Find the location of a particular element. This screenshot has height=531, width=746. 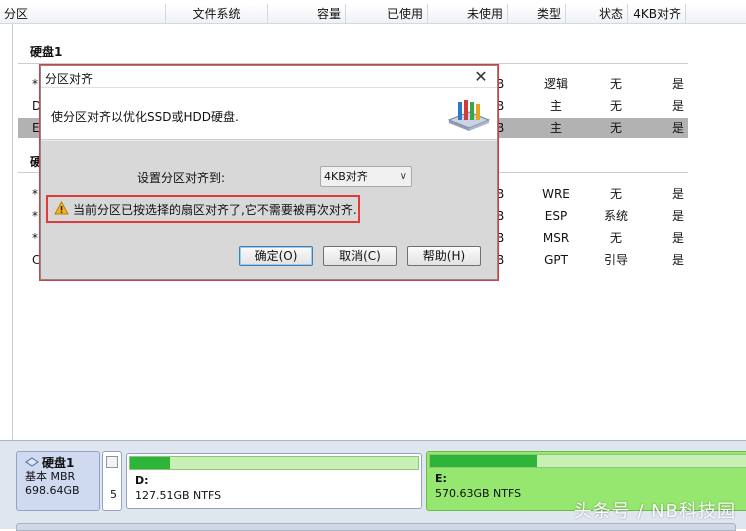

dialog-banner: 使分区对齐以优化SSD或HDD硬盘. is located at coordinates (269, 114).